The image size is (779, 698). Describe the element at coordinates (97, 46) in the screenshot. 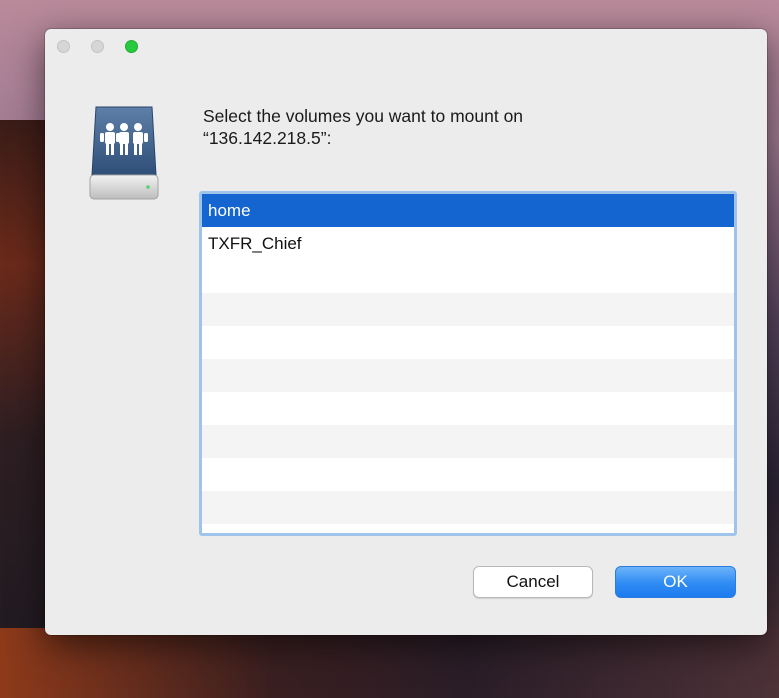

I see `minimize-button` at that location.